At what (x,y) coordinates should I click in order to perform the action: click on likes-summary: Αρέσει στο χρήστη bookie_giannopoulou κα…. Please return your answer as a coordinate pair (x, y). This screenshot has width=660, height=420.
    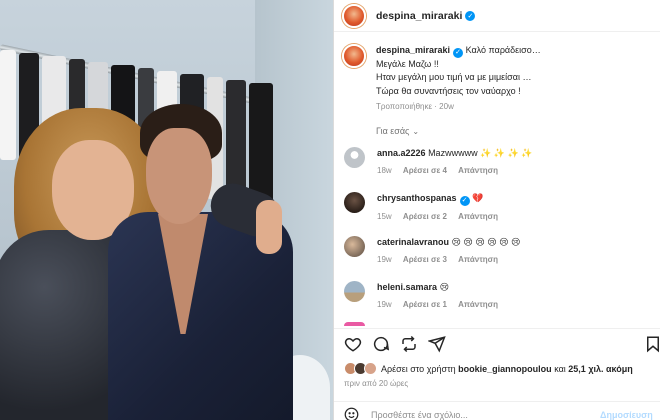
    Looking at the image, I should click on (488, 368).